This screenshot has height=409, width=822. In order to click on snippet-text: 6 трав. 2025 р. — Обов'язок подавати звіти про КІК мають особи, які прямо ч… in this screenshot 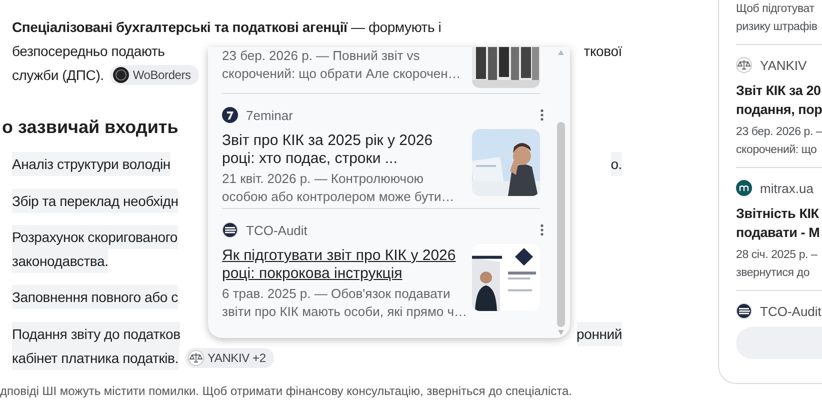, I will do `click(345, 303)`.